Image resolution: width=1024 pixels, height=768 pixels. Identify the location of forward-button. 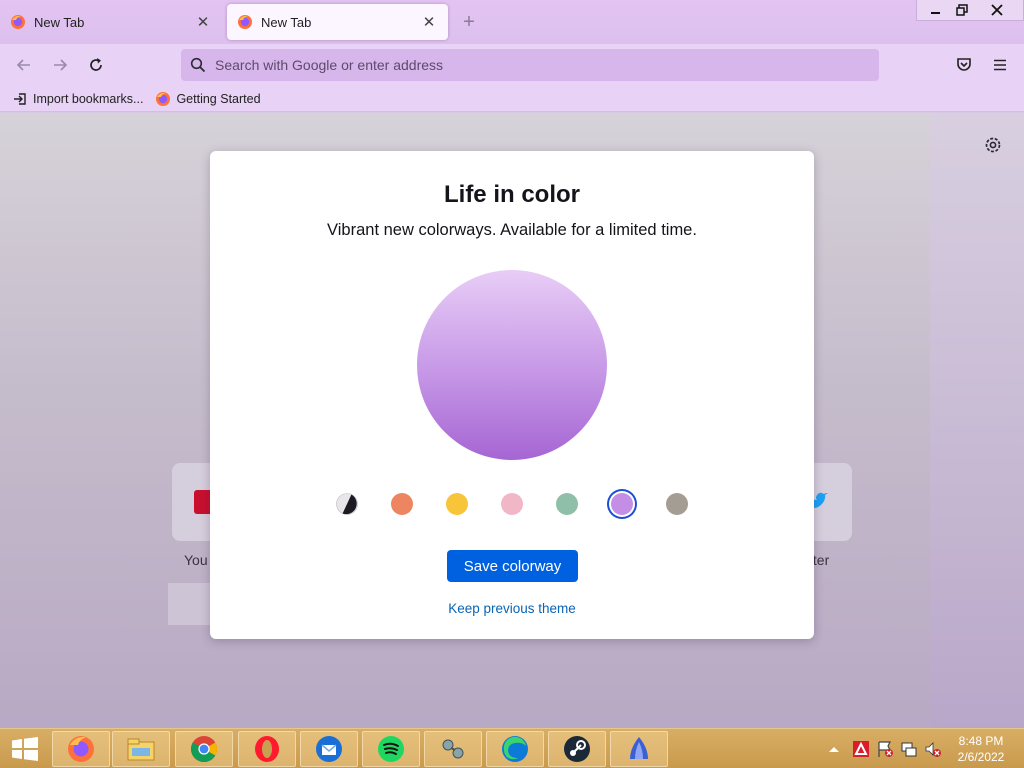
(60, 65).